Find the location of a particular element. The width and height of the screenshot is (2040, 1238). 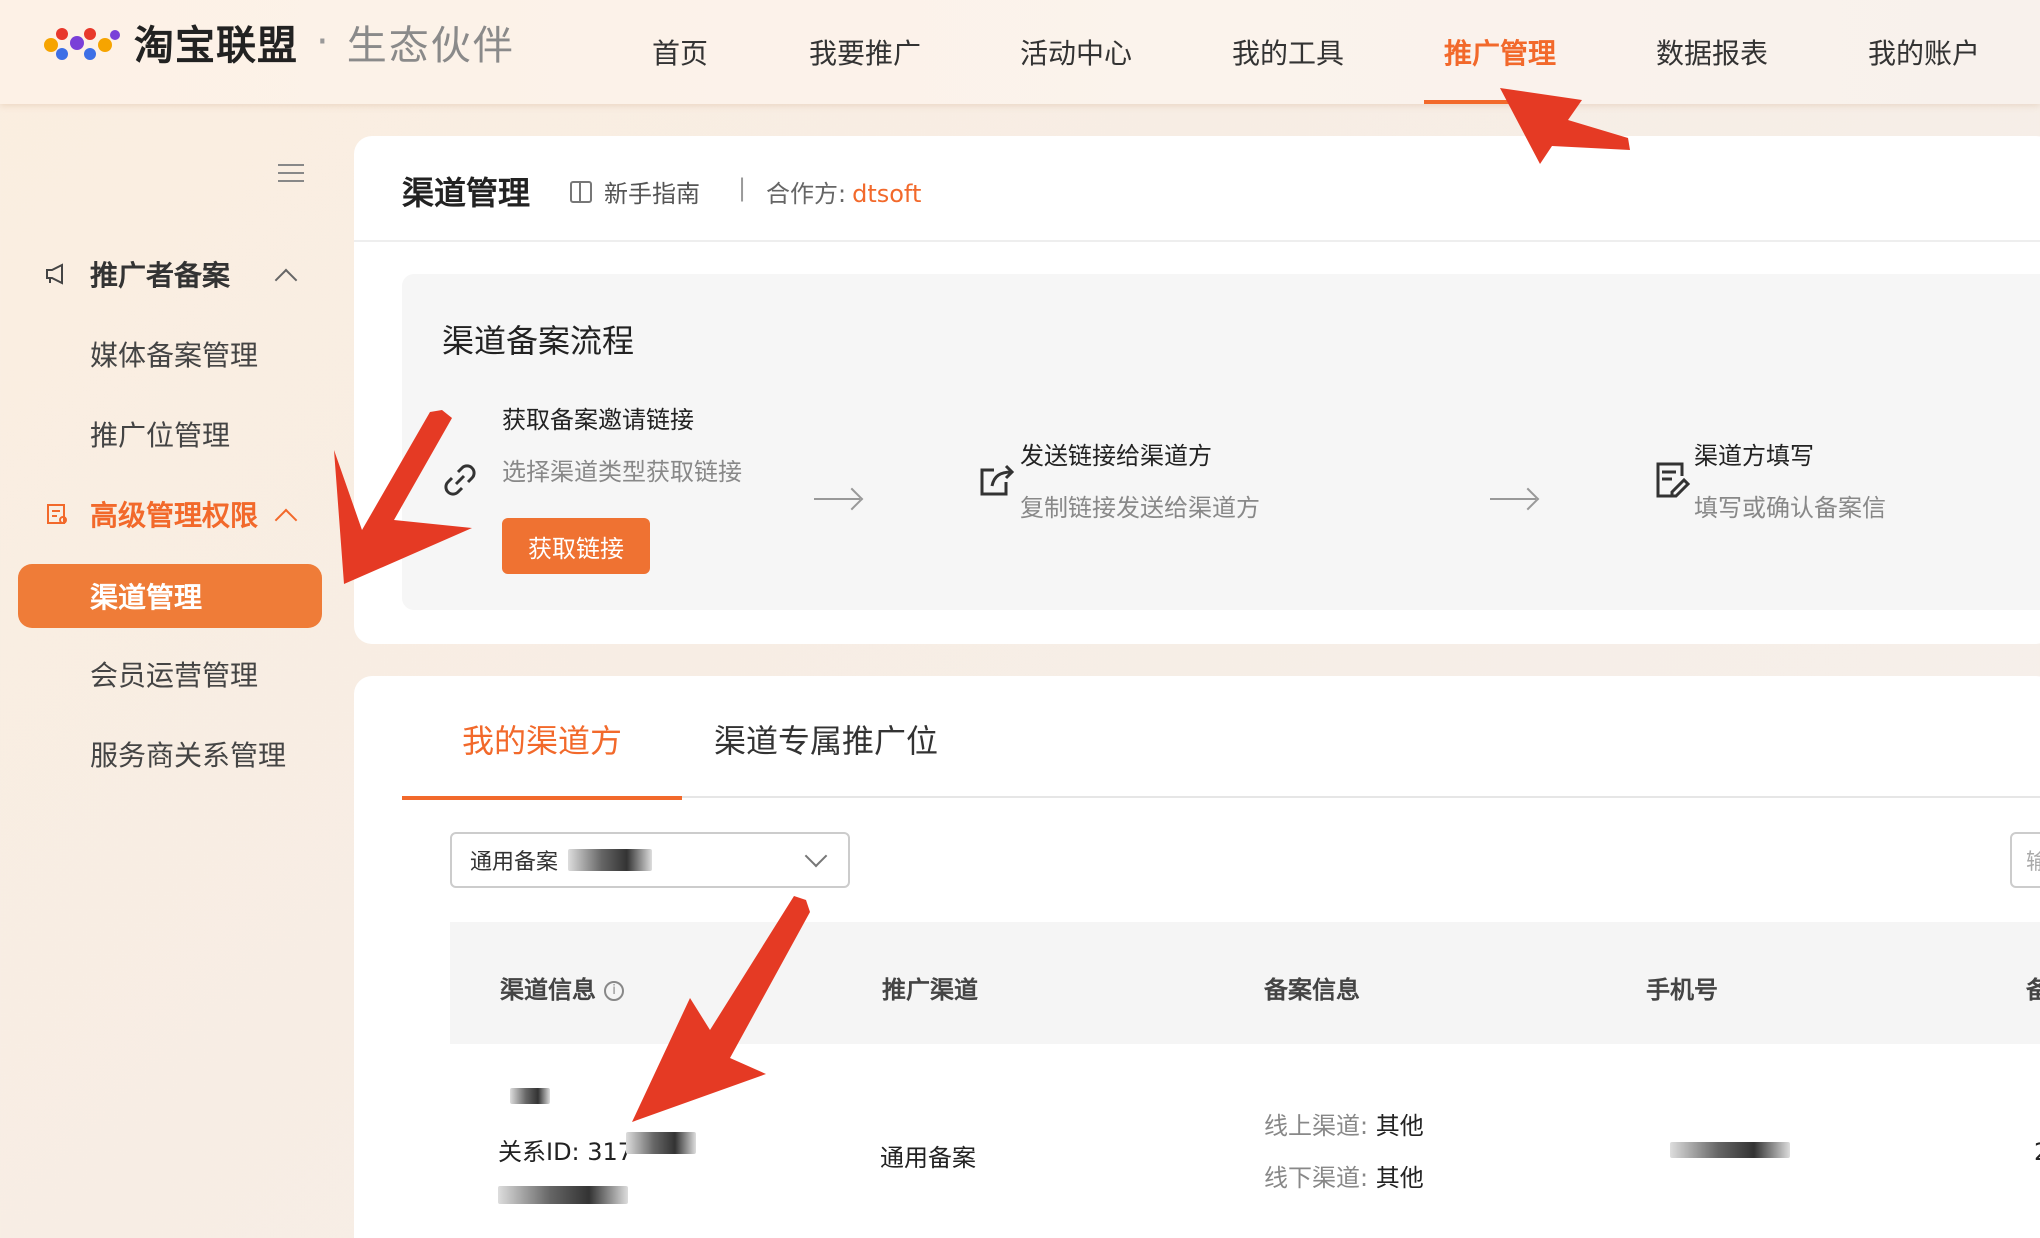

offline-channel: 线下渠道: 其他 is located at coordinates (1344, 1178).